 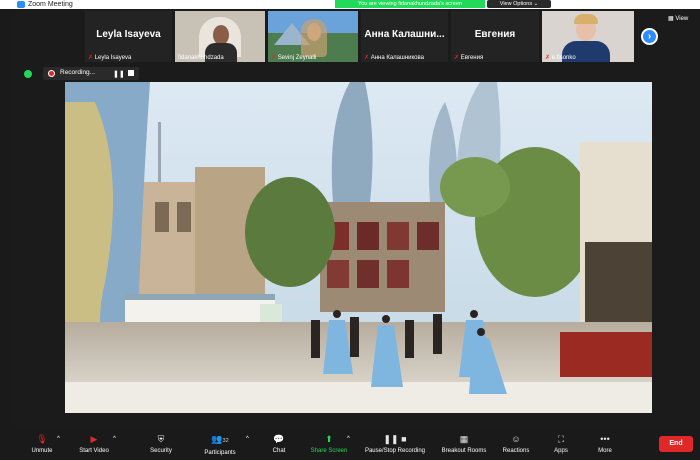 What do you see at coordinates (290, 232) in the screenshot?
I see `tree` at bounding box center [290, 232].